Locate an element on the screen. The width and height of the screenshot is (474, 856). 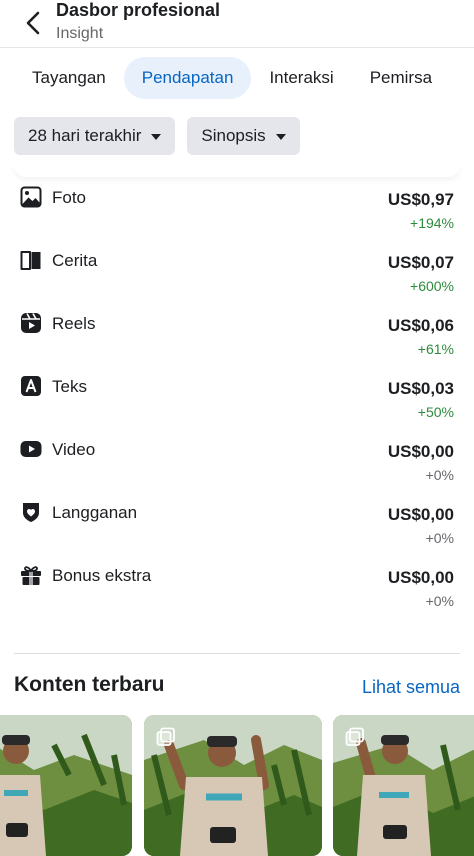
gift-icon is located at coordinates (31, 575).